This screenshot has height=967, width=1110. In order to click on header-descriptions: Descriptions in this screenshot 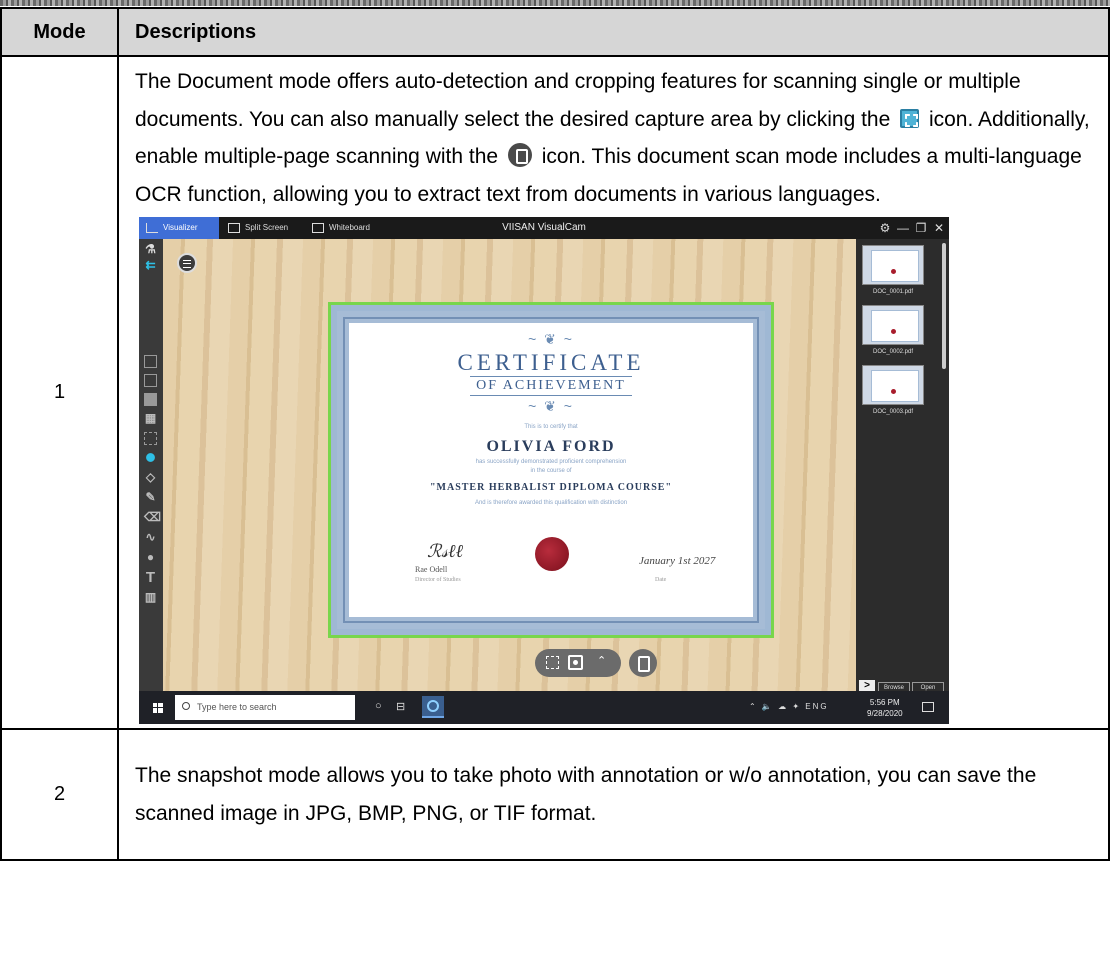, I will do `click(613, 32)`.